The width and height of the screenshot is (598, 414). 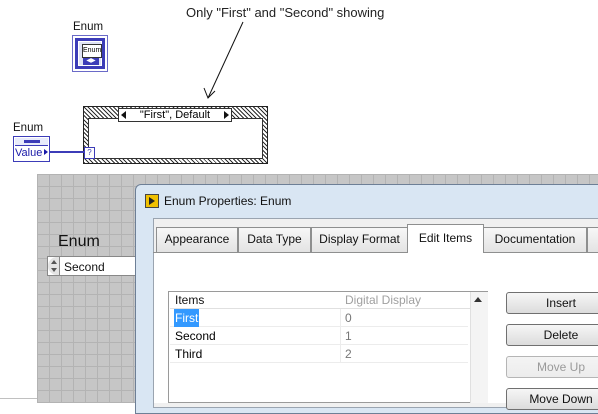 What do you see at coordinates (152, 201) in the screenshot?
I see `labview-icon` at bounding box center [152, 201].